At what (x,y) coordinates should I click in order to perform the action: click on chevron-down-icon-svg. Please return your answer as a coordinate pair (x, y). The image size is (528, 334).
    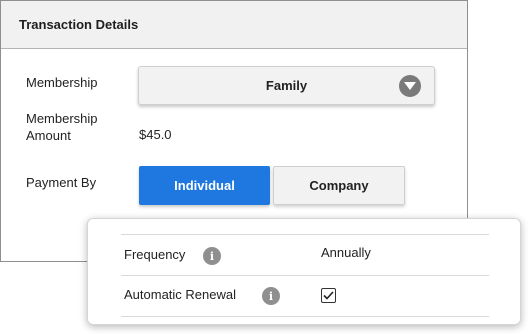
    Looking at the image, I should click on (410, 86).